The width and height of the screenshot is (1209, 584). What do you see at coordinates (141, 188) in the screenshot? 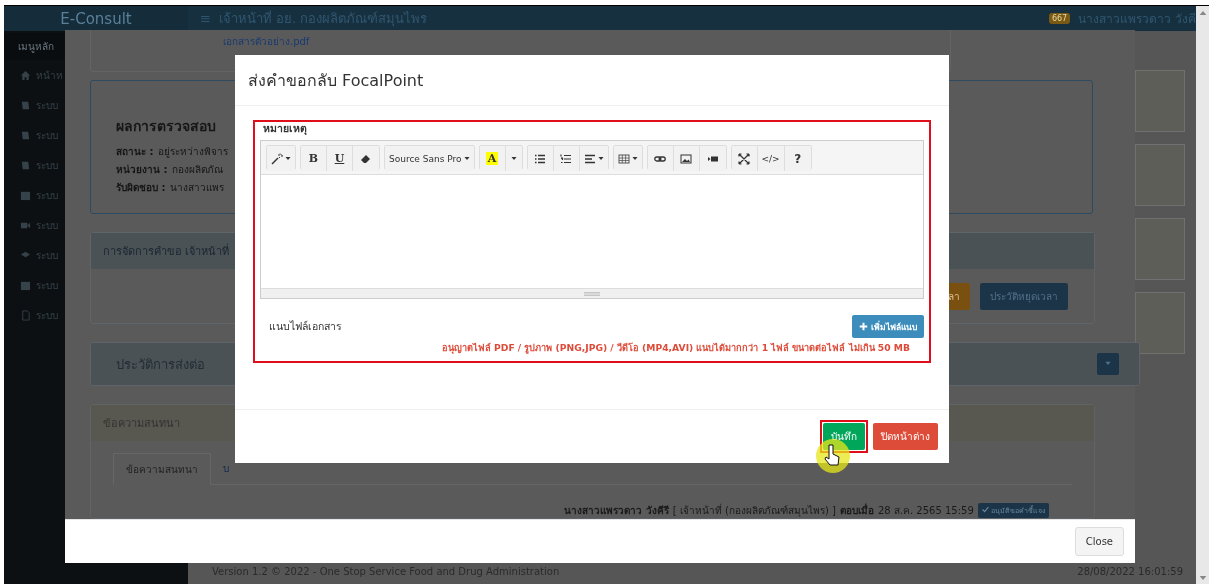
I see `field-label: รับผิดชอบ :` at bounding box center [141, 188].